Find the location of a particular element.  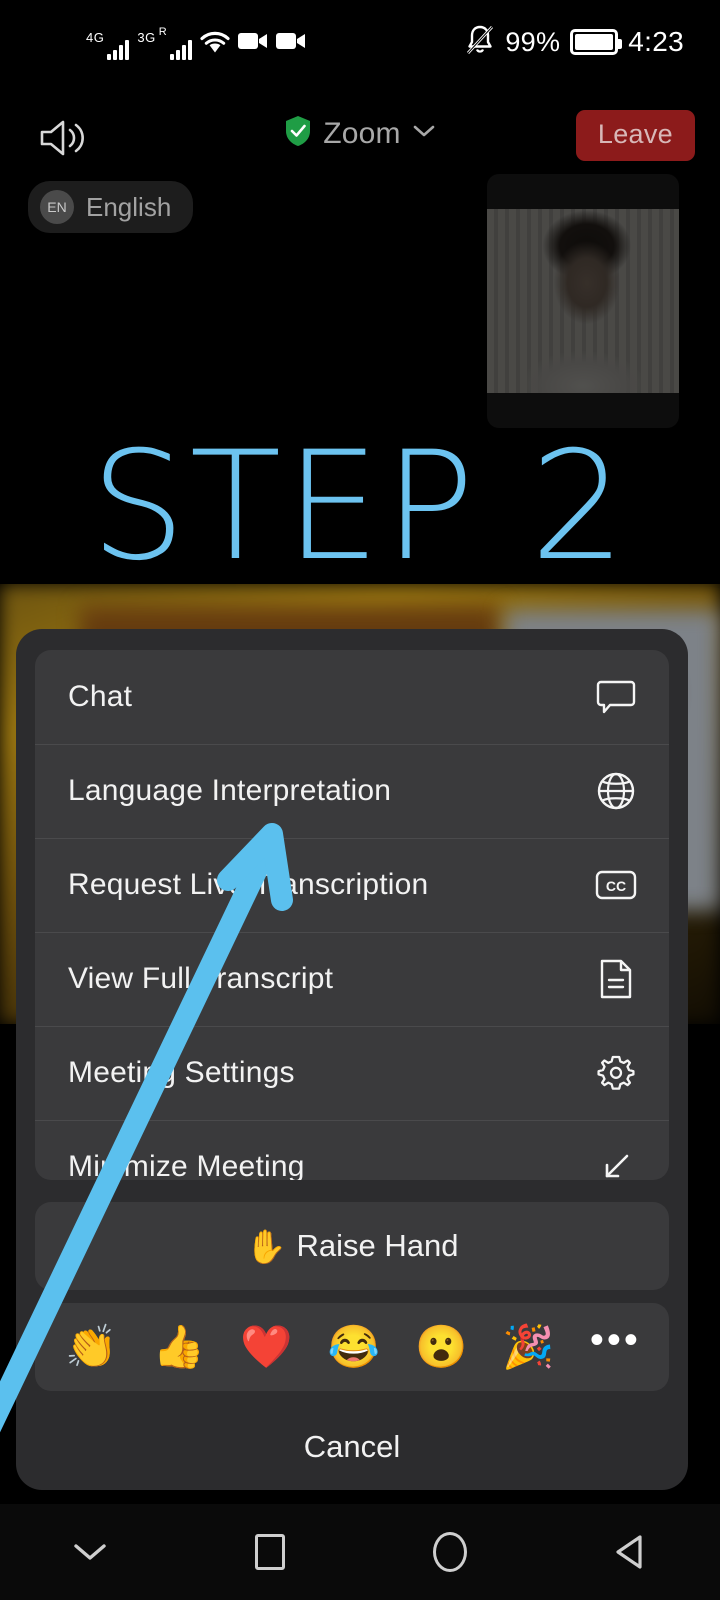

status-bar: 4G 3G R 99% 4:23 is located at coordinates (360, 44).